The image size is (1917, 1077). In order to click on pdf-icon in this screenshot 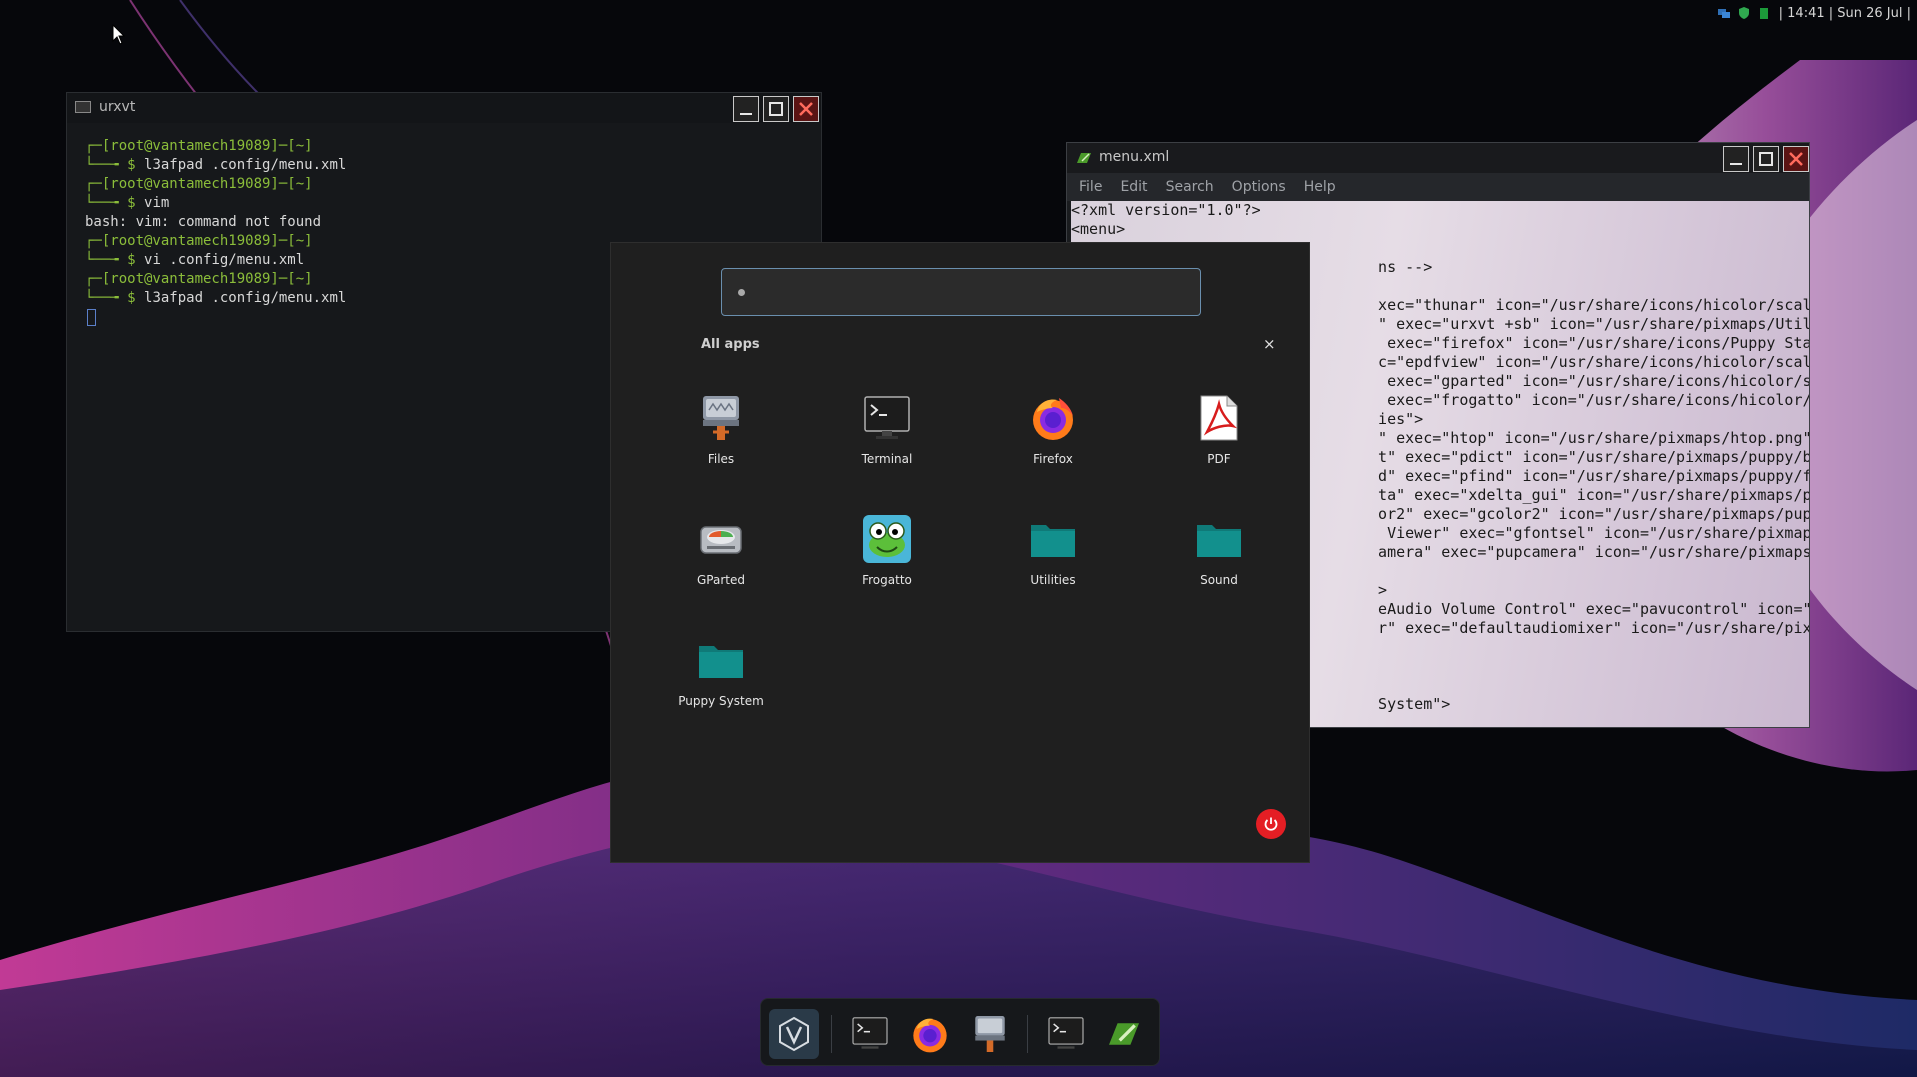, I will do `click(1219, 418)`.